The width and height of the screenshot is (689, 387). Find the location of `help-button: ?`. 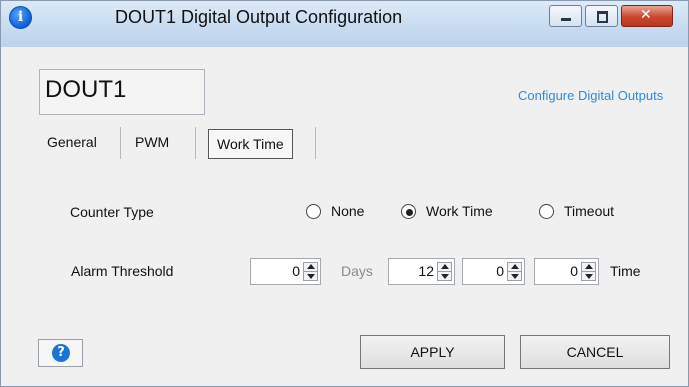

help-button: ? is located at coordinates (60, 353).